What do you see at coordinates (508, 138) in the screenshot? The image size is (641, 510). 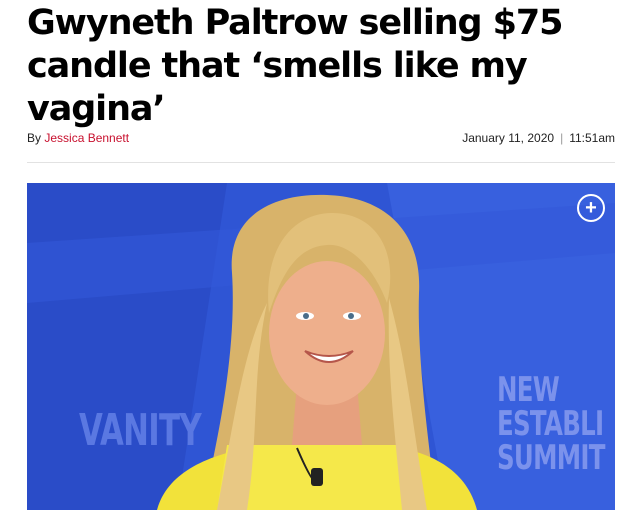 I see `publish-date: January 11, 2020` at bounding box center [508, 138].